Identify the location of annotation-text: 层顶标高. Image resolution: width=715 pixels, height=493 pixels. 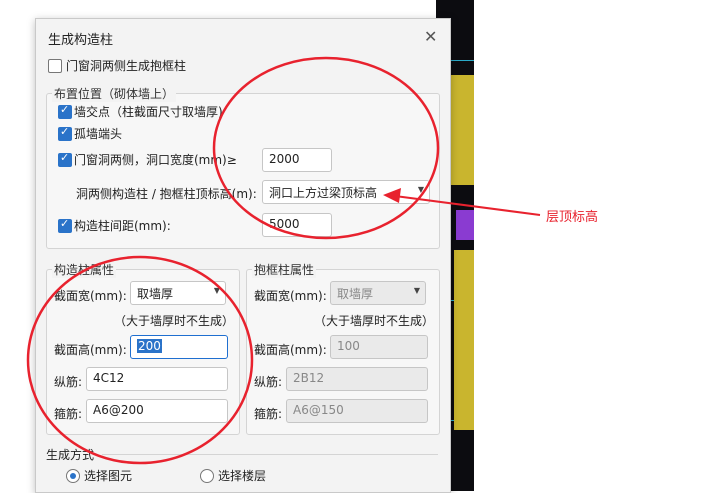
(572, 217).